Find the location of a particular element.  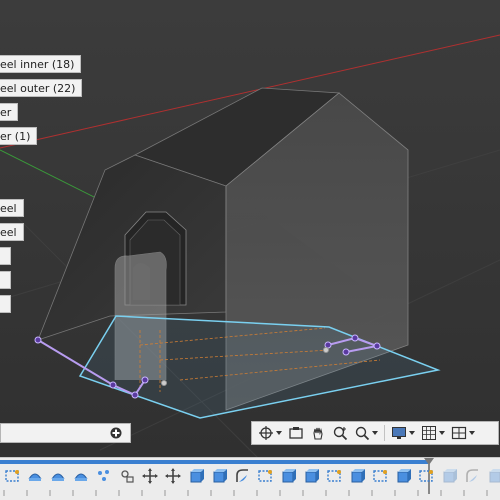

orbit-icon is located at coordinates (266, 433).